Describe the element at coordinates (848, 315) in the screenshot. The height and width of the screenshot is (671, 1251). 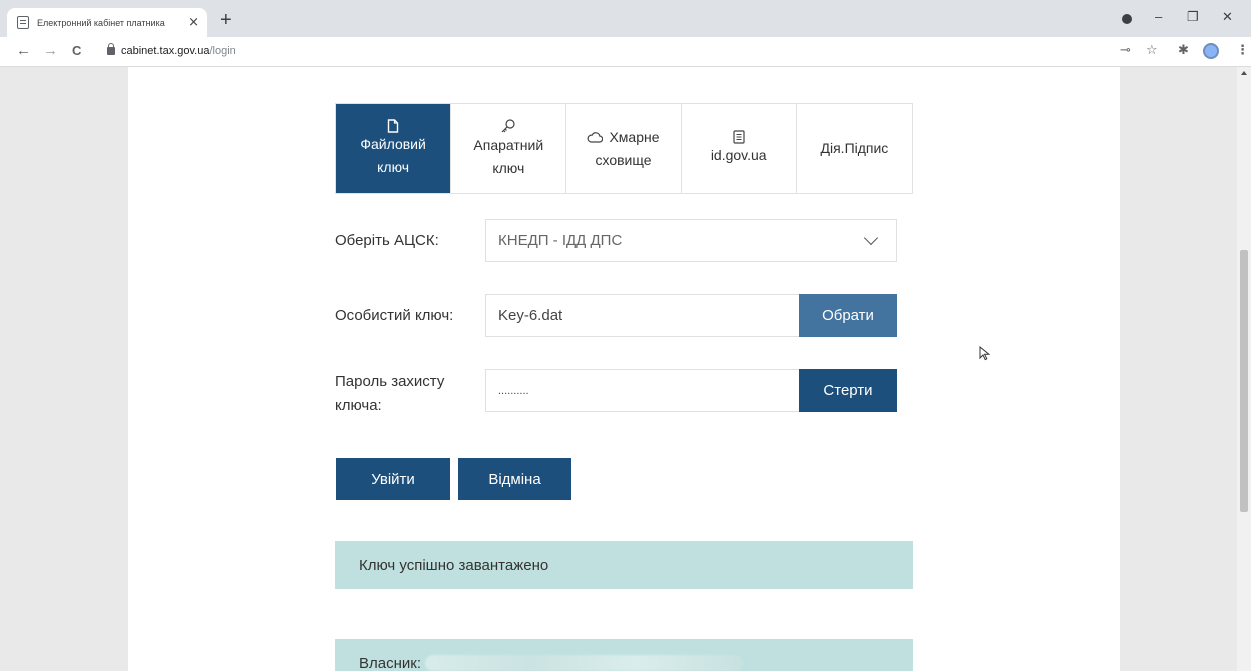
I see `choose-file-button: Обрати` at that location.